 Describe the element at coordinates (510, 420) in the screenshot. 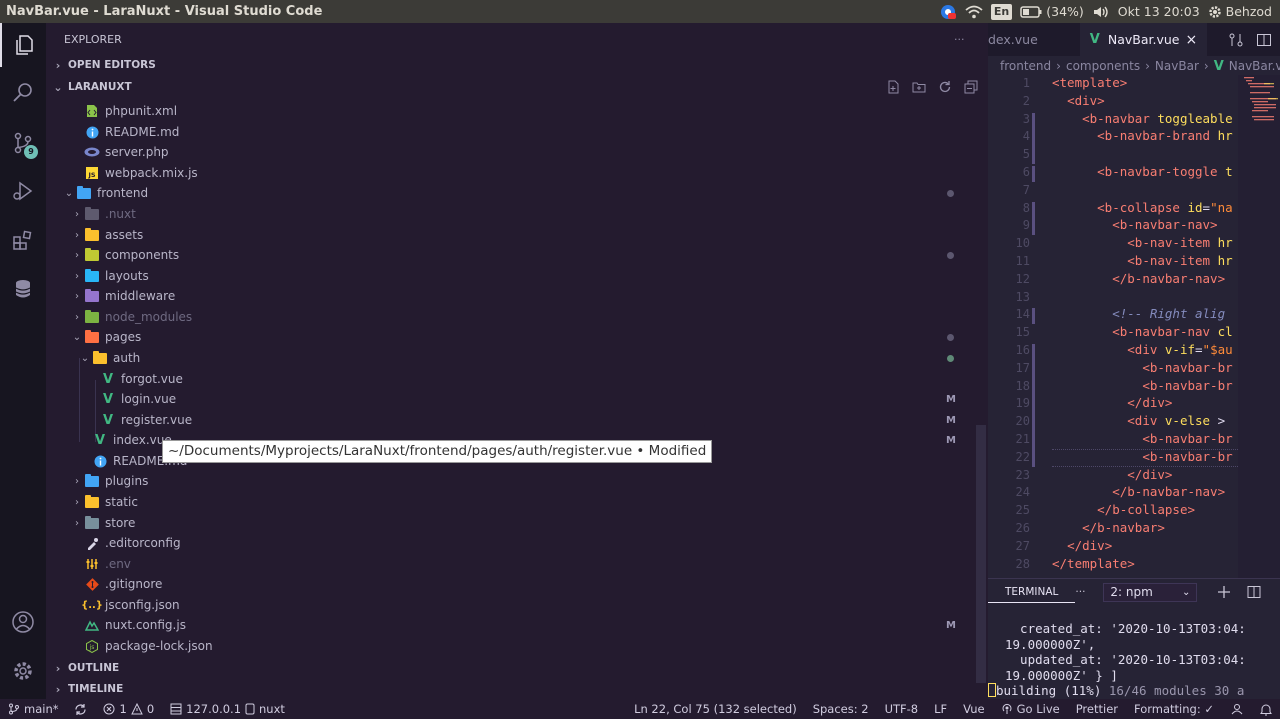

I see `tree-item-register: Vregister.vue M` at that location.